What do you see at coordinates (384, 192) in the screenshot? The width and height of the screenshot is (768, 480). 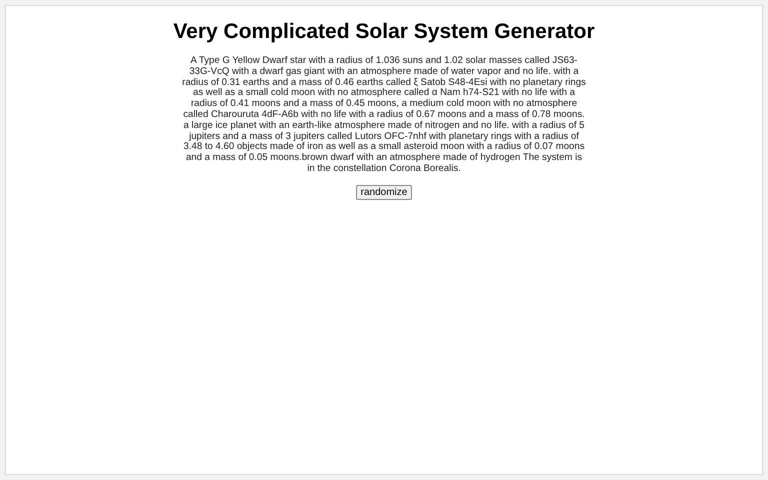 I see `randomize-button: randomize` at bounding box center [384, 192].